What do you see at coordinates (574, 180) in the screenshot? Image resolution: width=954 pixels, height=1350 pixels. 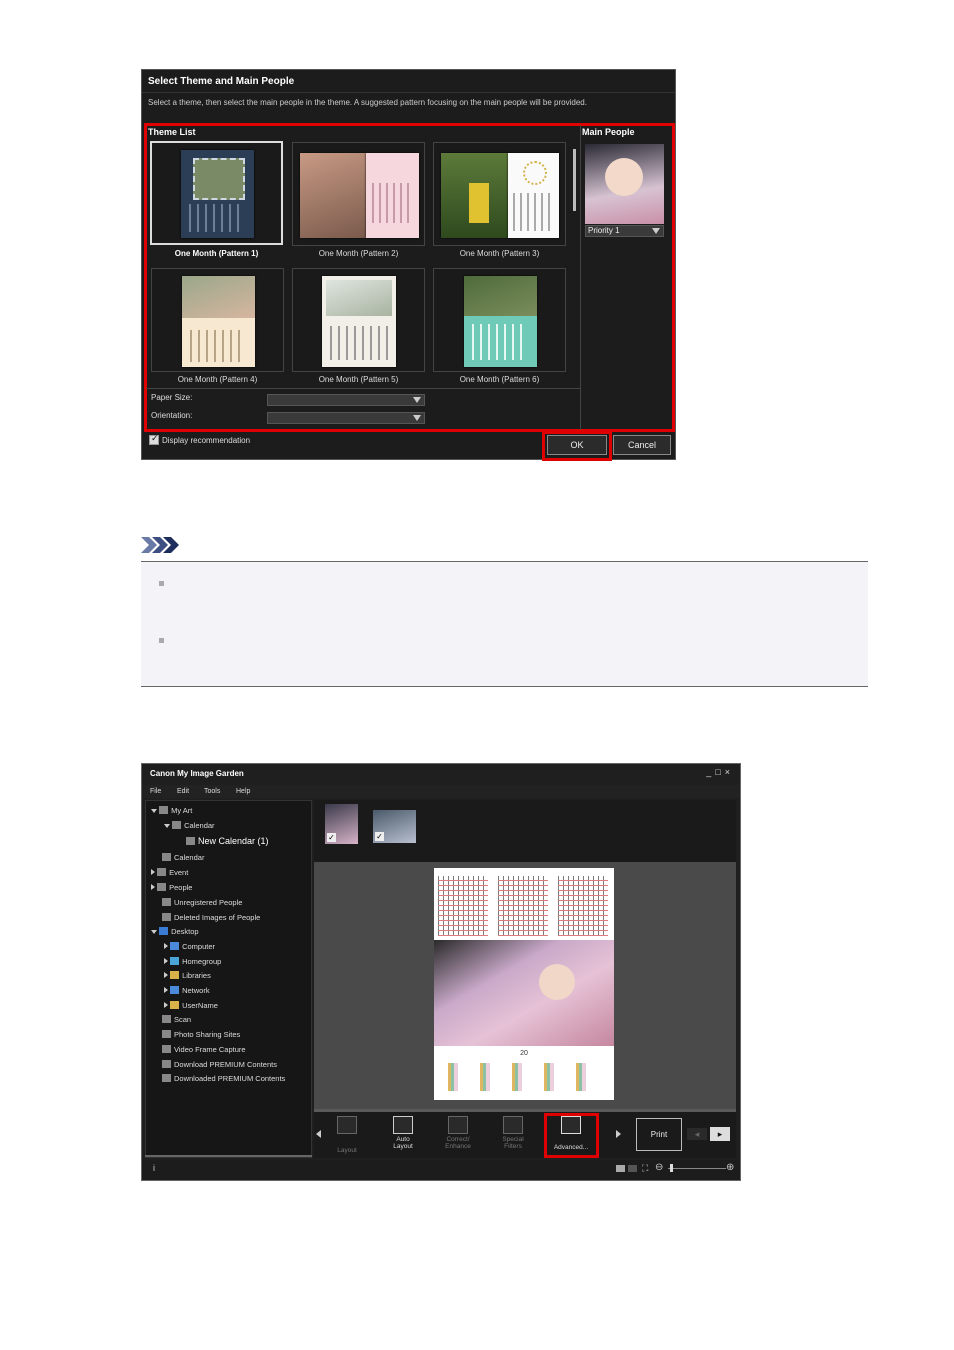 I see `theme-list-scrollbar` at bounding box center [574, 180].